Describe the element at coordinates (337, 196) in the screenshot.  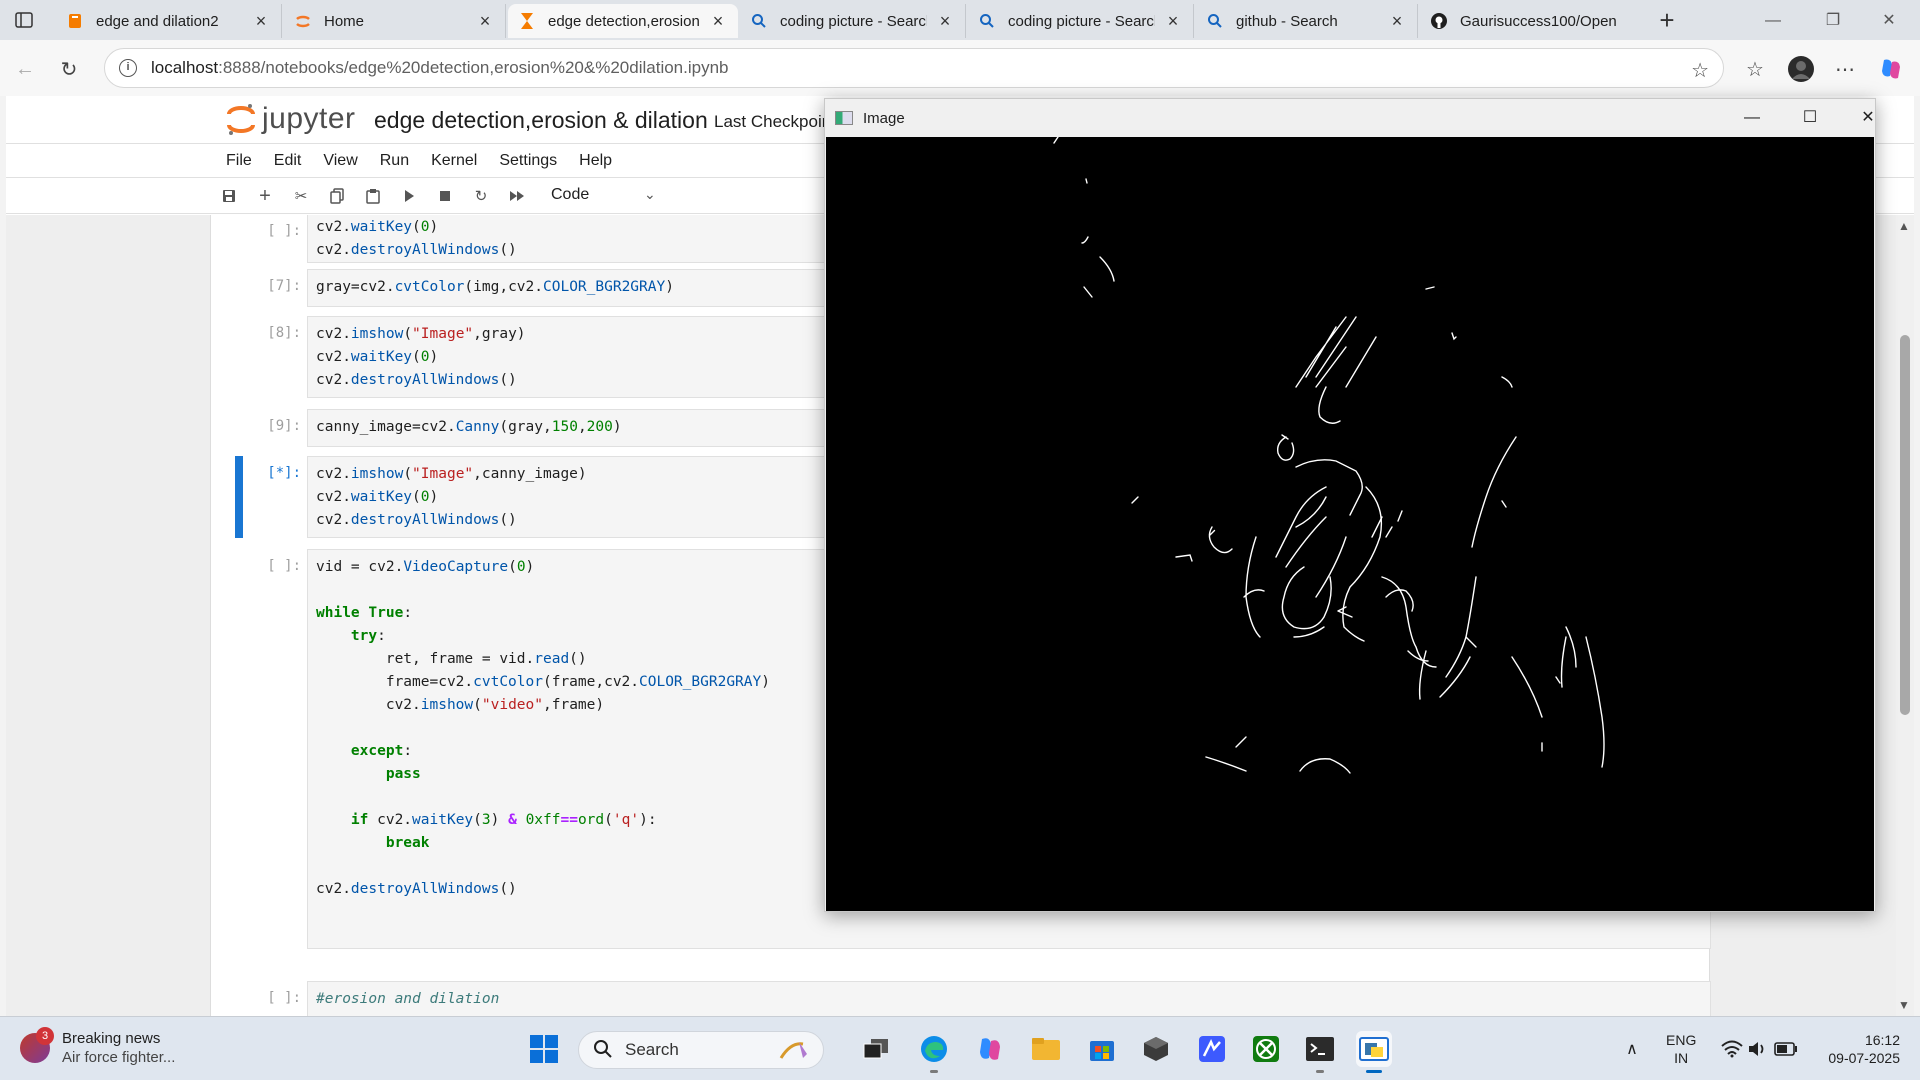
I see `copy-icon` at that location.